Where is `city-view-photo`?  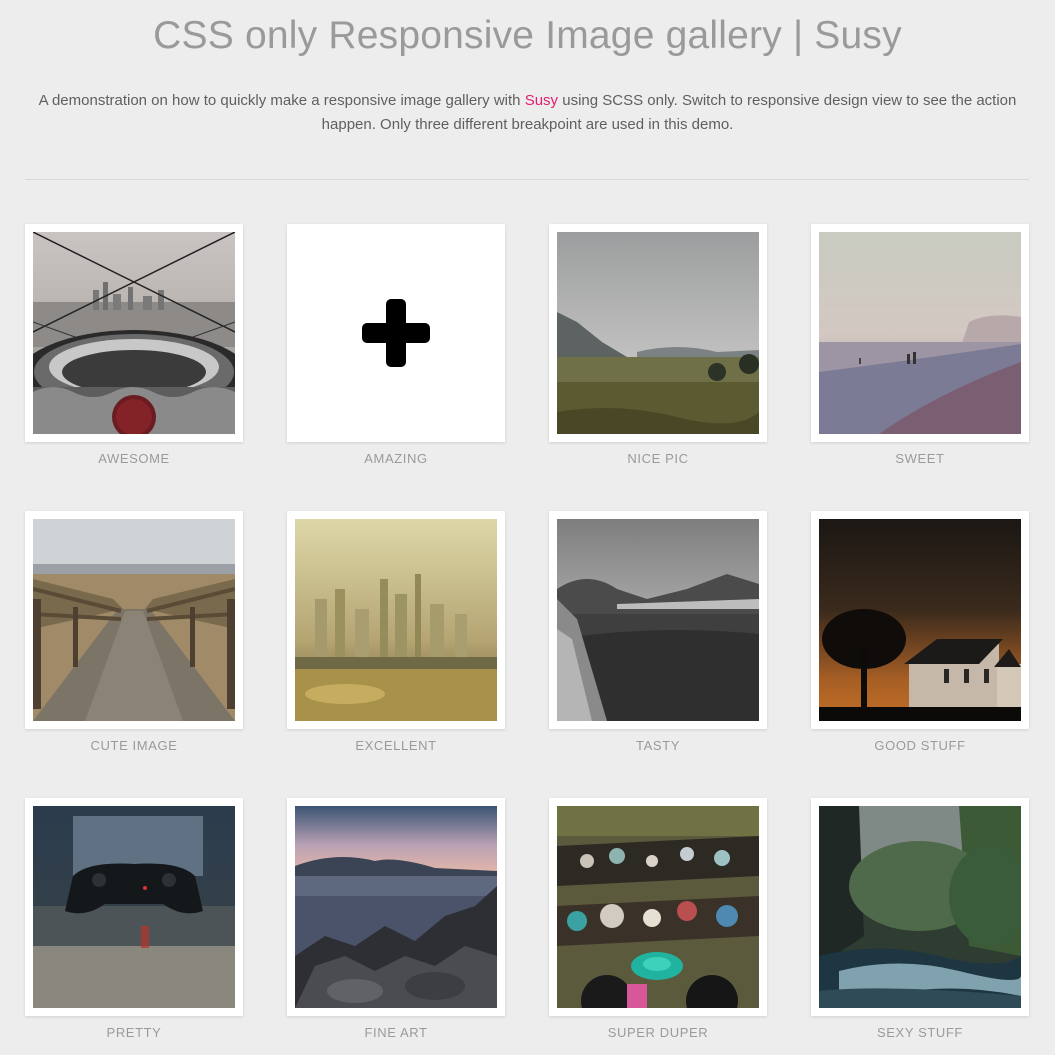 city-view-photo is located at coordinates (134, 333).